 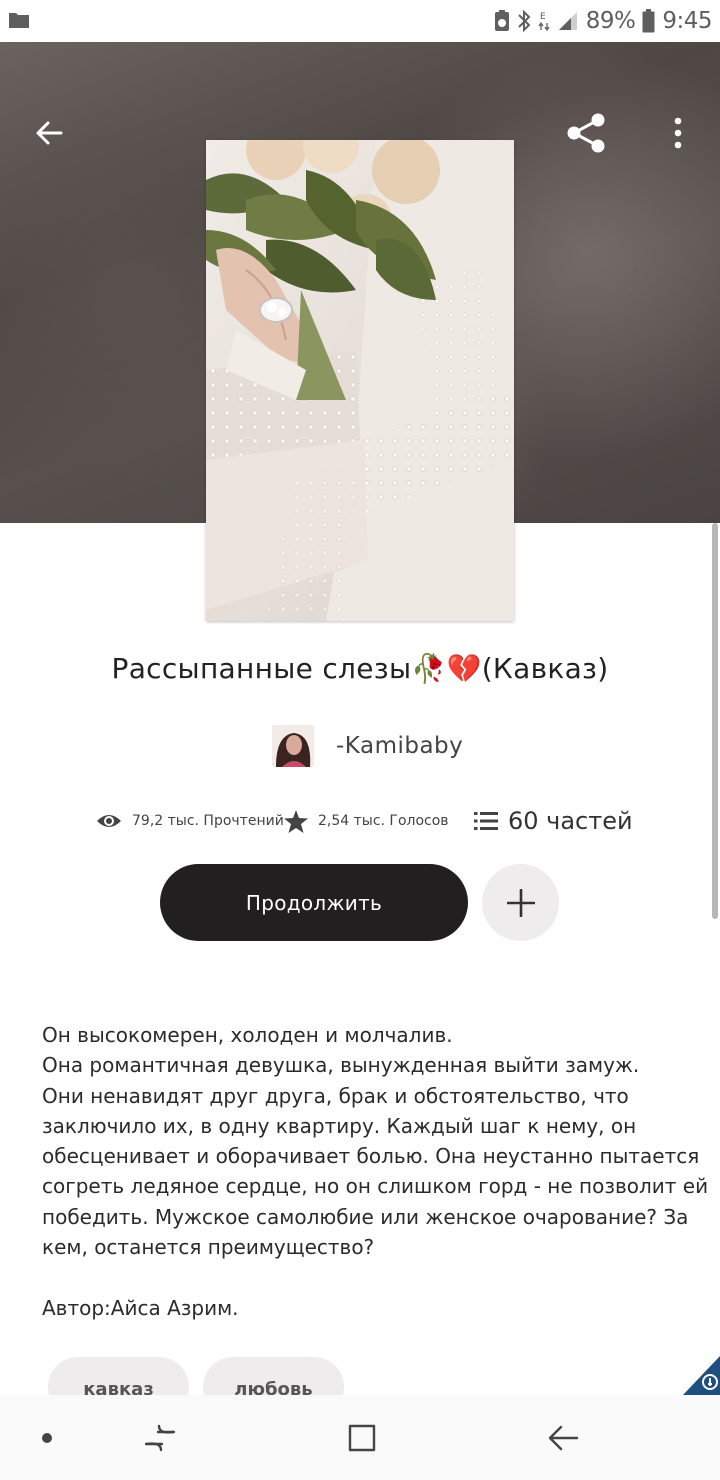 I want to click on author-profile: -Kamibaby, so click(x=367, y=746).